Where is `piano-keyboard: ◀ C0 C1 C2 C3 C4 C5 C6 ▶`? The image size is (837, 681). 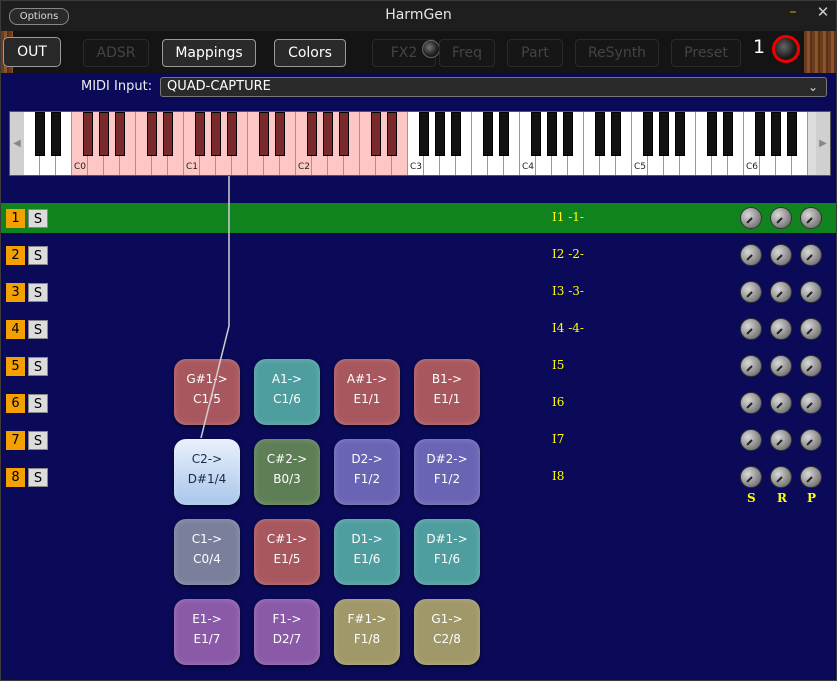
piano-keyboard: ◀ C0 C1 C2 C3 C4 C5 C6 ▶ is located at coordinates (420, 143).